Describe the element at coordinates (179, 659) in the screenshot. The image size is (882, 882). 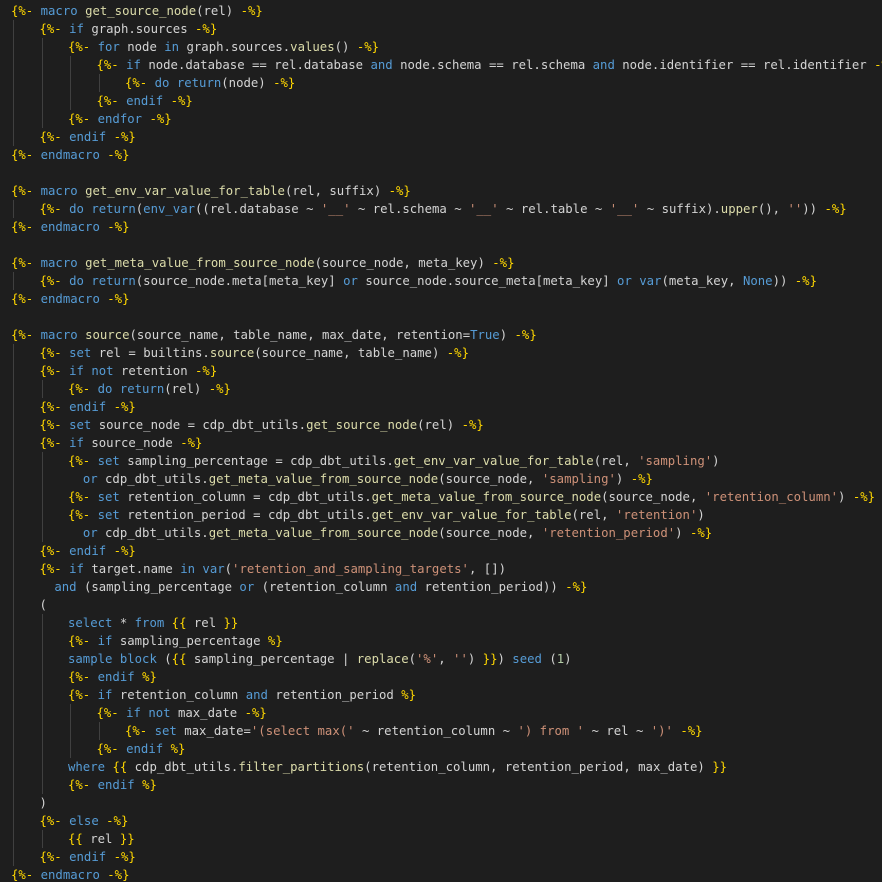
I see `code-token: {{` at that location.